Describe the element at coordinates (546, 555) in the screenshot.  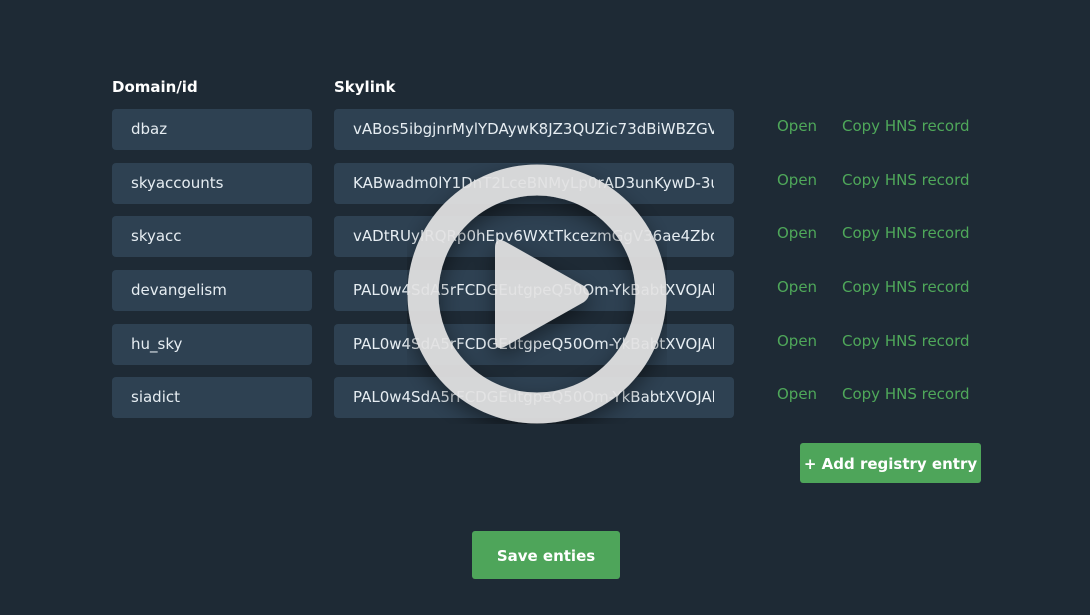
I see `save-entries-button: Save enties` at that location.